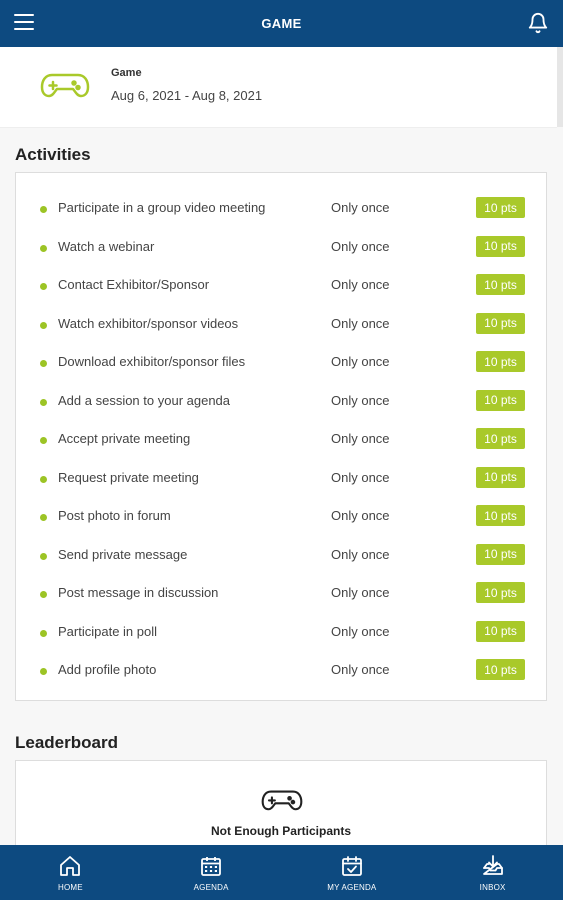  I want to click on activity-label: Post message in discussion, so click(138, 592).